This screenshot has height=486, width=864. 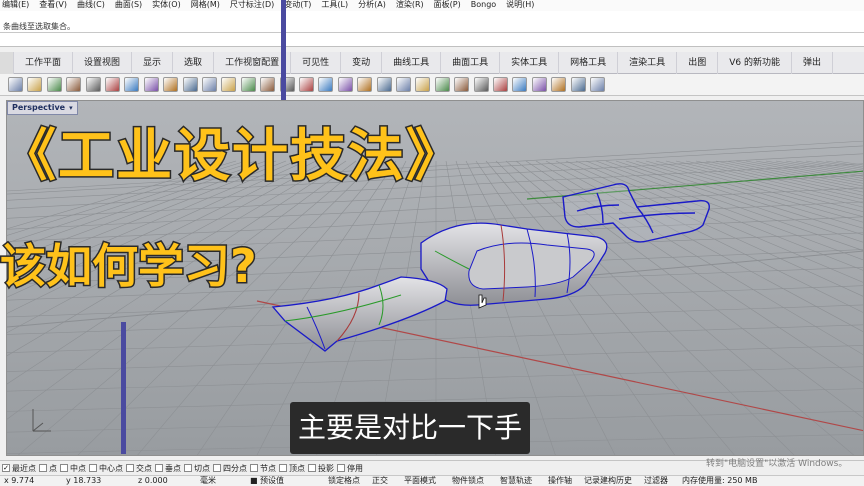 I want to click on toolbar-tab: 选取, so click(x=194, y=63).